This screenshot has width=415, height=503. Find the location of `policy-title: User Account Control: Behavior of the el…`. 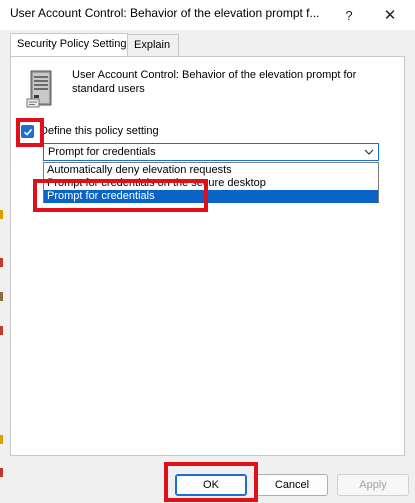

policy-title: User Account Control: Behavior of the el… is located at coordinates (214, 82).